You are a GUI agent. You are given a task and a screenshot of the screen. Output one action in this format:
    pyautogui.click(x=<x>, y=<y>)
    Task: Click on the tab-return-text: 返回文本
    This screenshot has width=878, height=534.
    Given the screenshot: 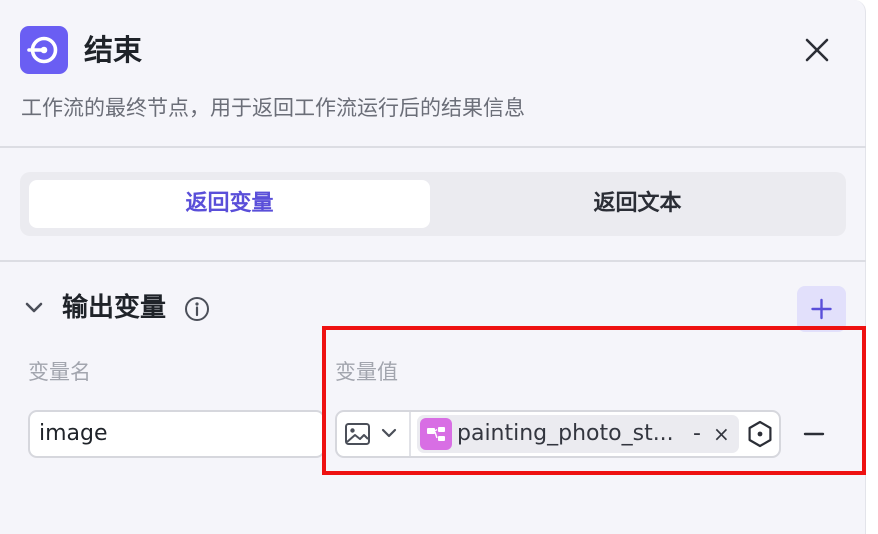 What is the action you would take?
    pyautogui.click(x=637, y=204)
    